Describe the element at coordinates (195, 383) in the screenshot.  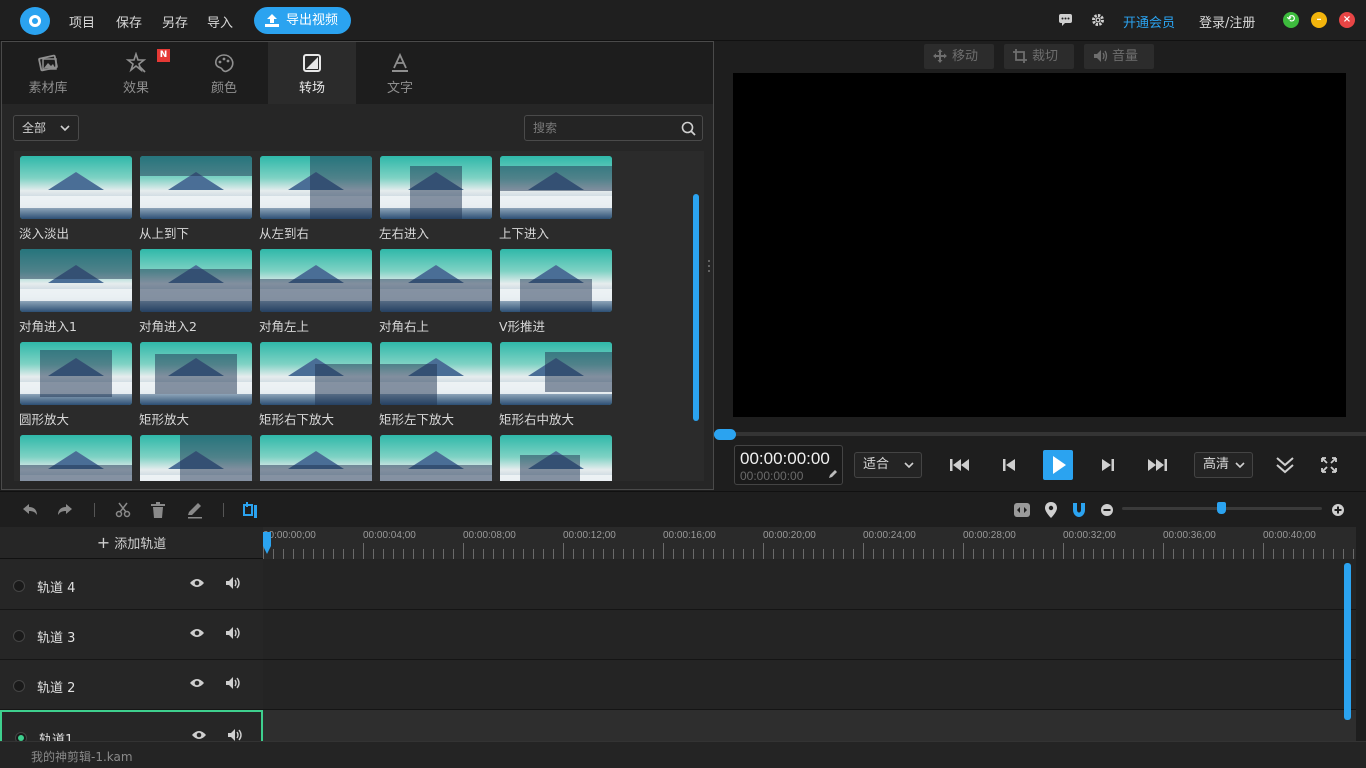
I see `transition-item: 矩形放大` at that location.